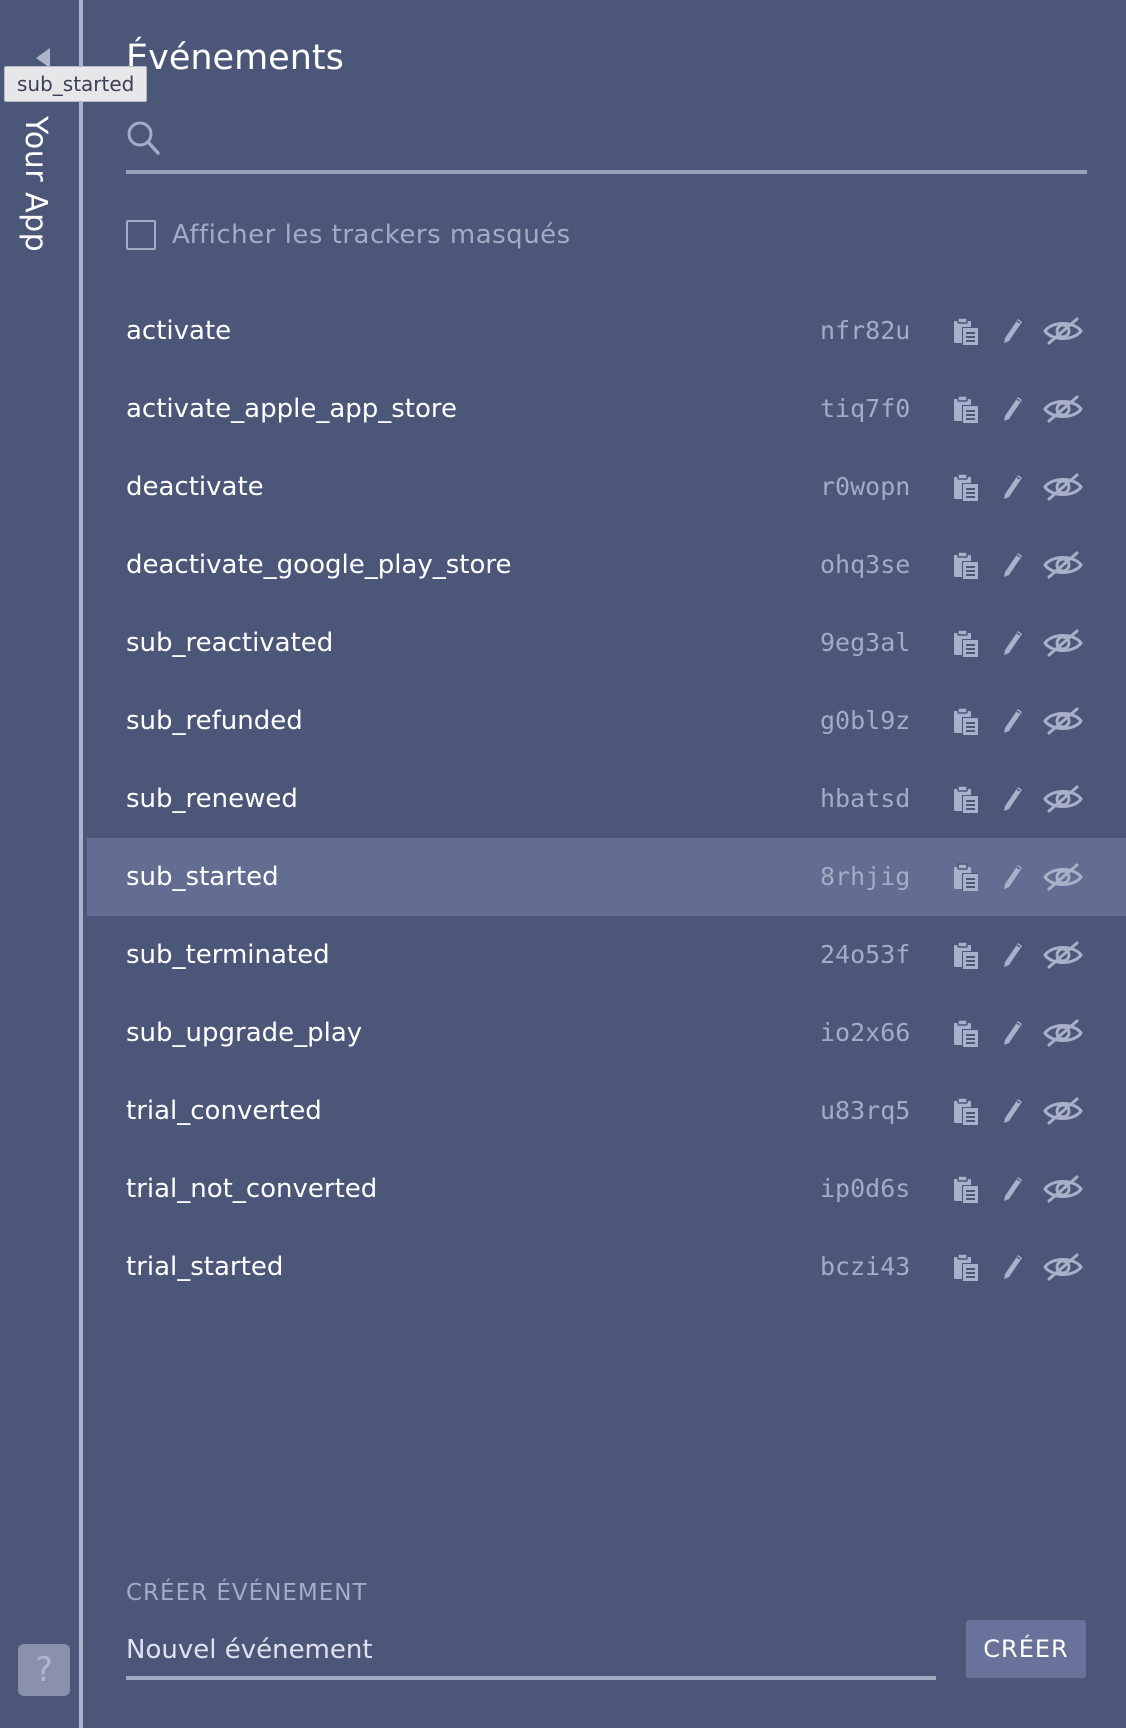 The image size is (1126, 1728). I want to click on tooltip: sub_started, so click(76, 84).